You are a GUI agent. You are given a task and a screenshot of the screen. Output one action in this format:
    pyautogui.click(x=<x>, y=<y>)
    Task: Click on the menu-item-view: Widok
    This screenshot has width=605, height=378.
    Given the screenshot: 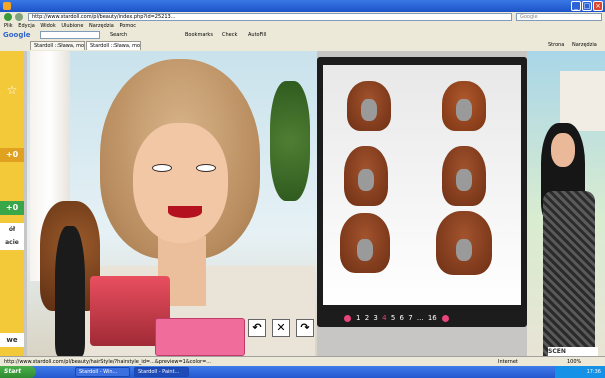 What is the action you would take?
    pyautogui.click(x=47, y=26)
    